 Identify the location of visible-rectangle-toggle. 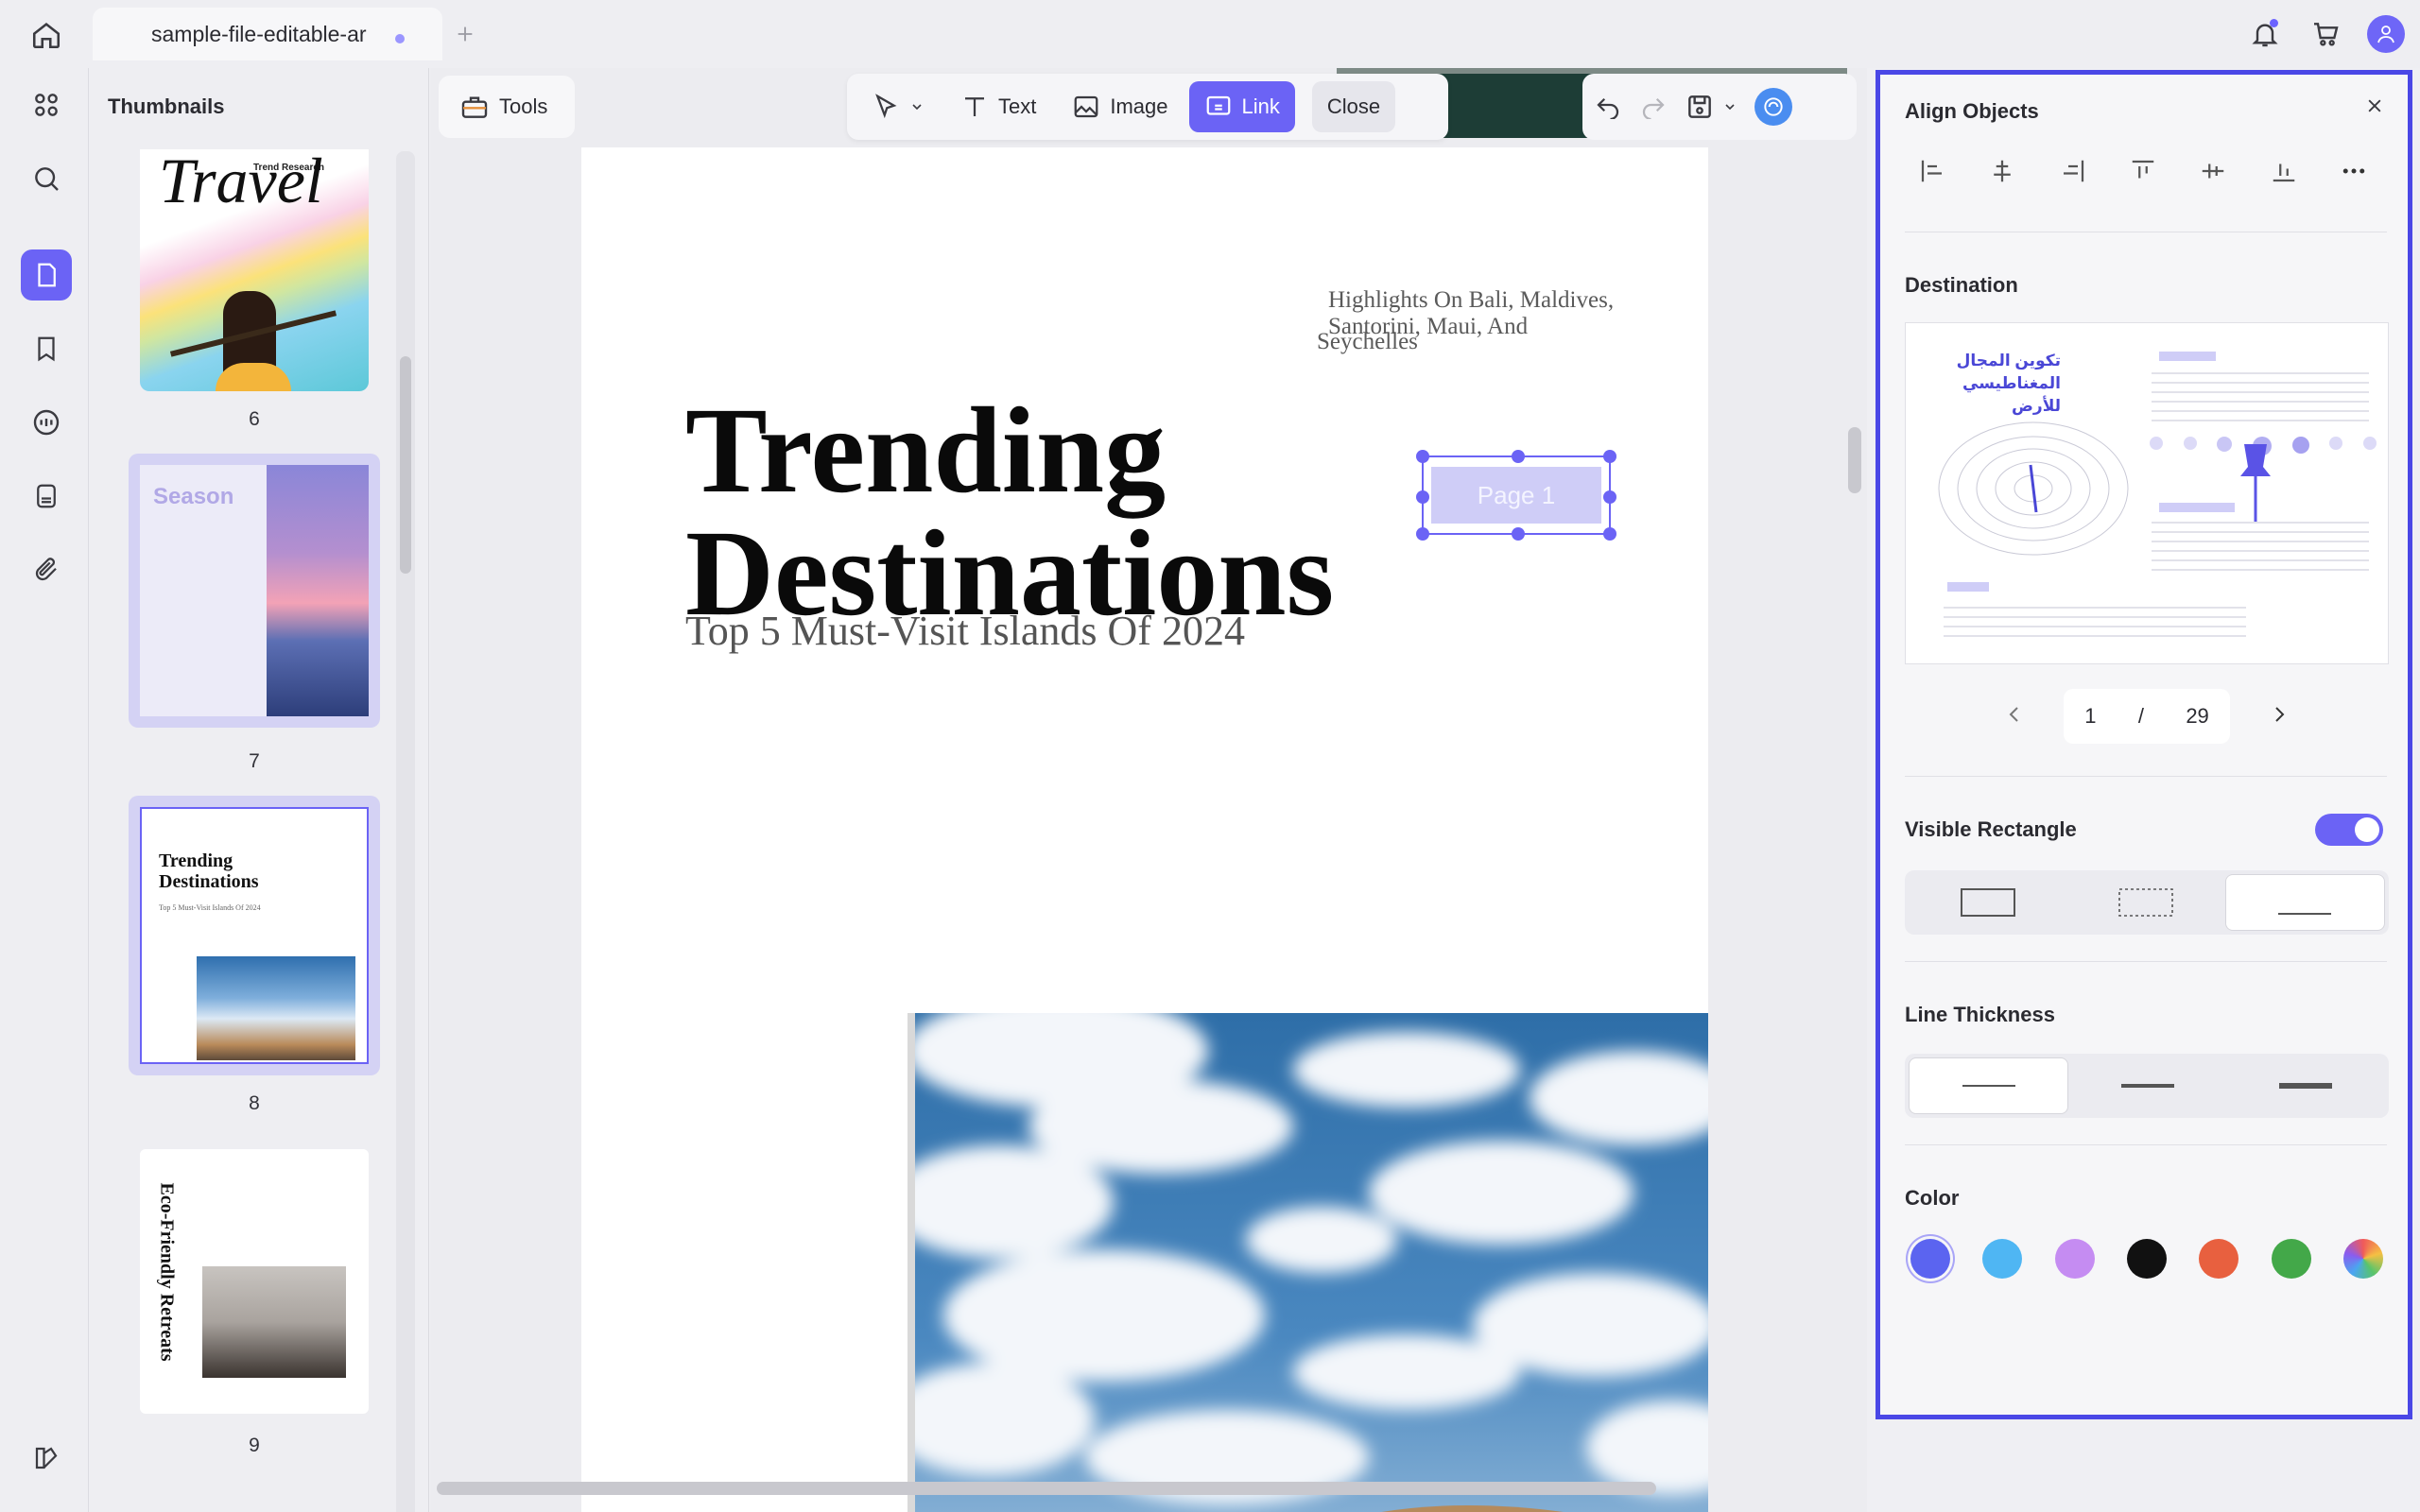
(2349, 830).